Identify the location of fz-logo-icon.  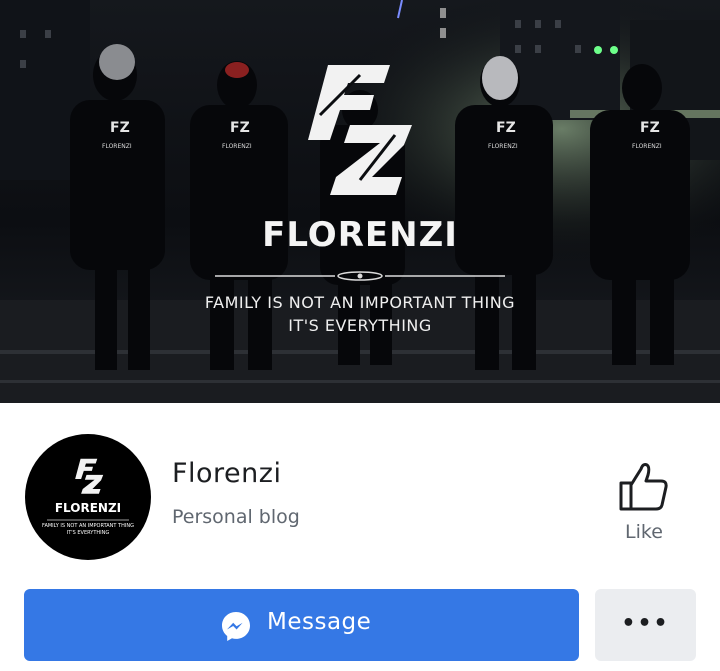
(360, 130).